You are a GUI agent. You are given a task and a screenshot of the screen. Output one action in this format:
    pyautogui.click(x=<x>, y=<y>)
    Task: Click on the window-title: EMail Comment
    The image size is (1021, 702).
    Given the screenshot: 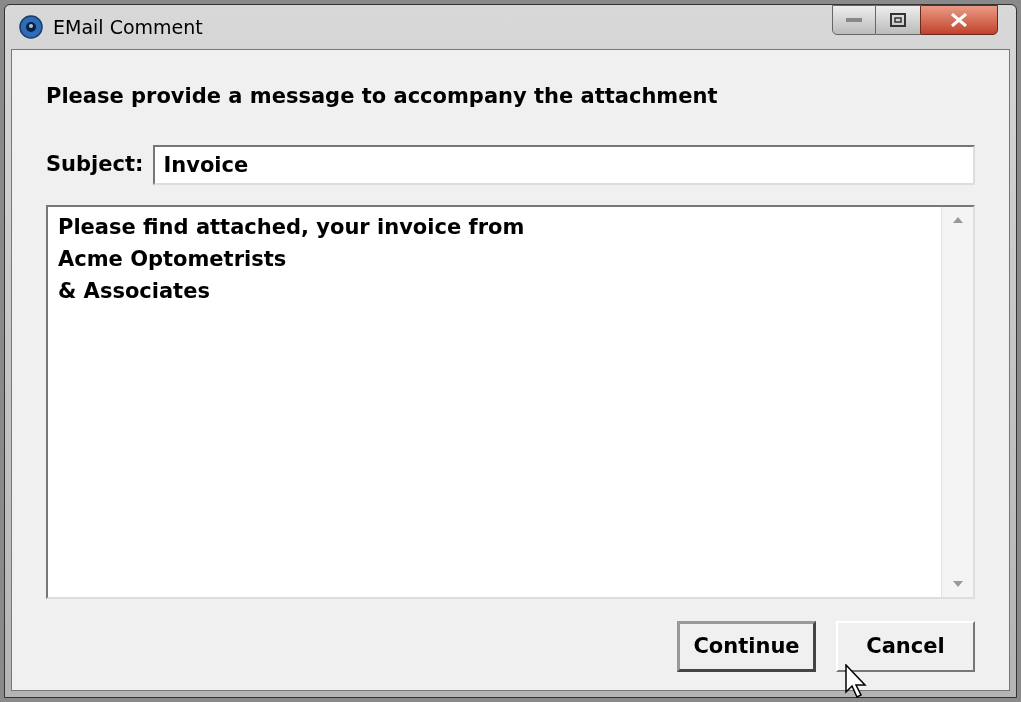 What is the action you would take?
    pyautogui.click(x=128, y=27)
    